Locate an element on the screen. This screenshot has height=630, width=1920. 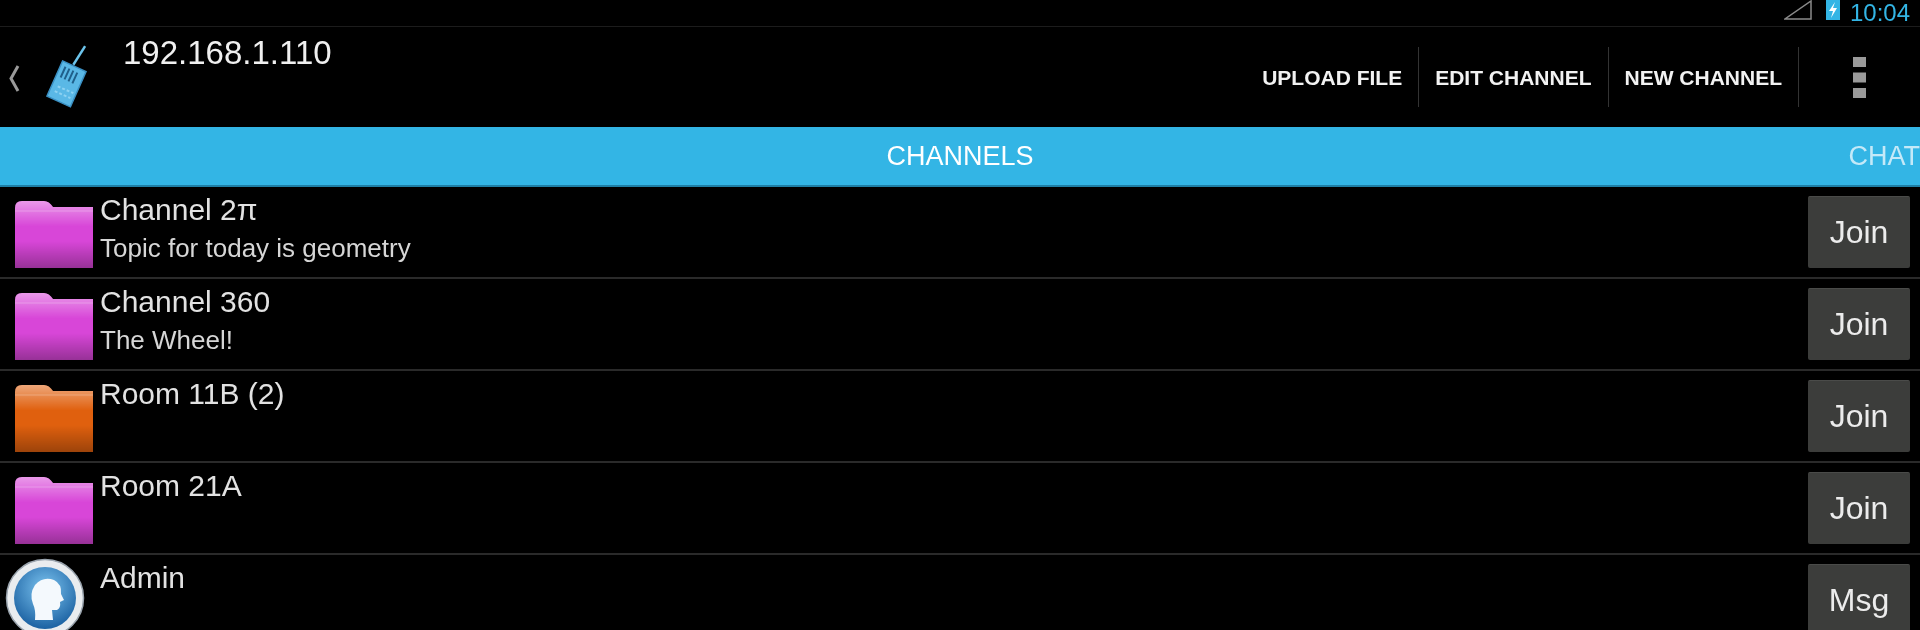
user-name: Admin is located at coordinates (143, 578).